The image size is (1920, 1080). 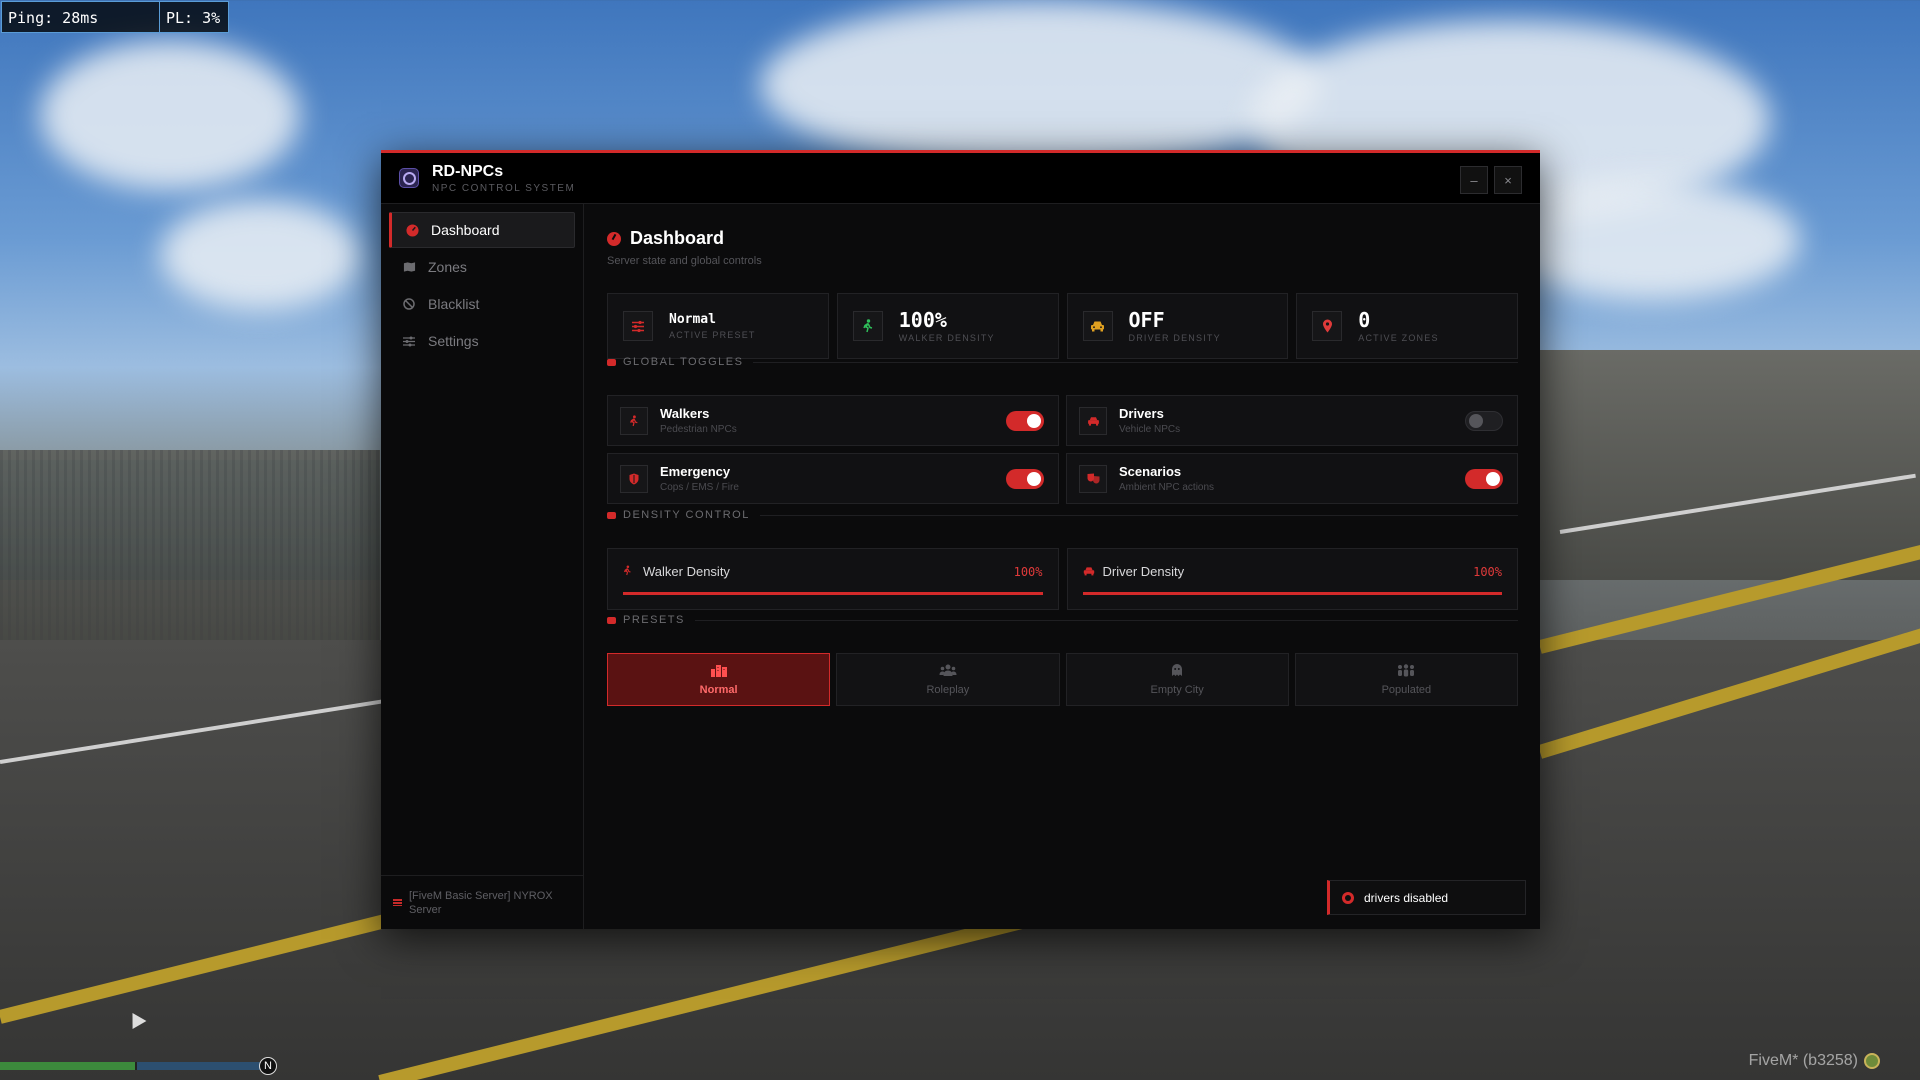 What do you see at coordinates (719, 671) in the screenshot?
I see `city-icon` at bounding box center [719, 671].